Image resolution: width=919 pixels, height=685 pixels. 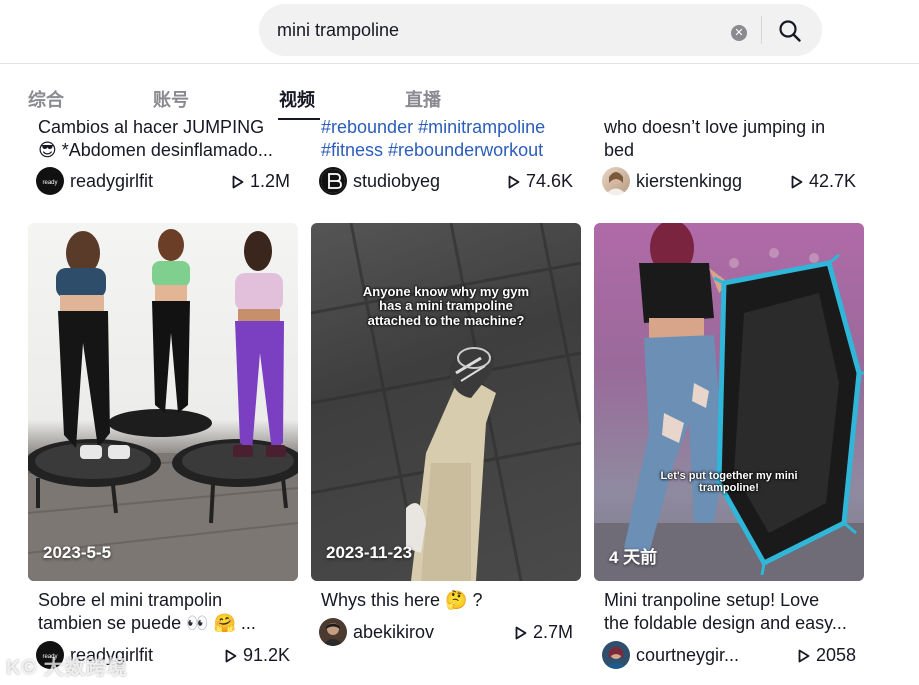 What do you see at coordinates (731, 600) in the screenshot?
I see `video-caption: Mini tranpoline setup! Love` at bounding box center [731, 600].